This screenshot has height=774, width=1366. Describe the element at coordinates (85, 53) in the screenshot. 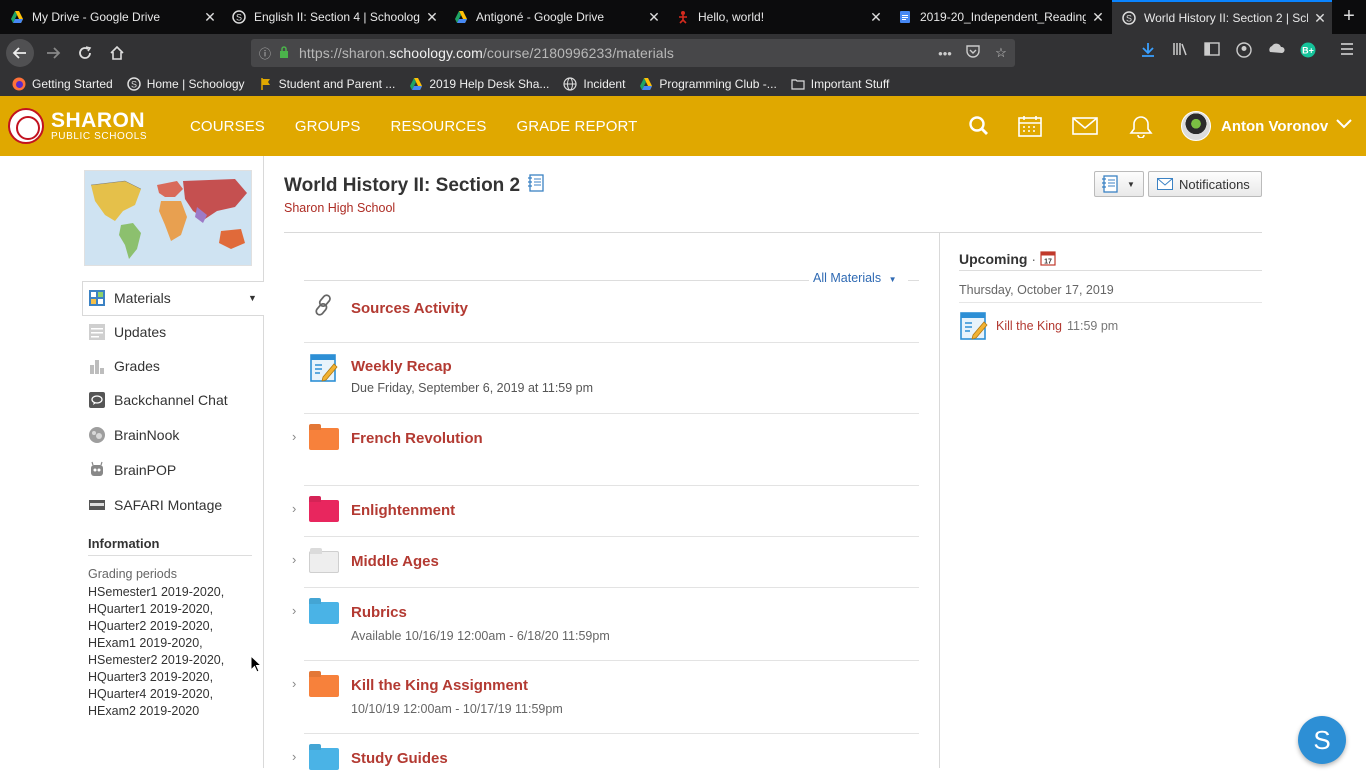

I see `reload-button` at that location.